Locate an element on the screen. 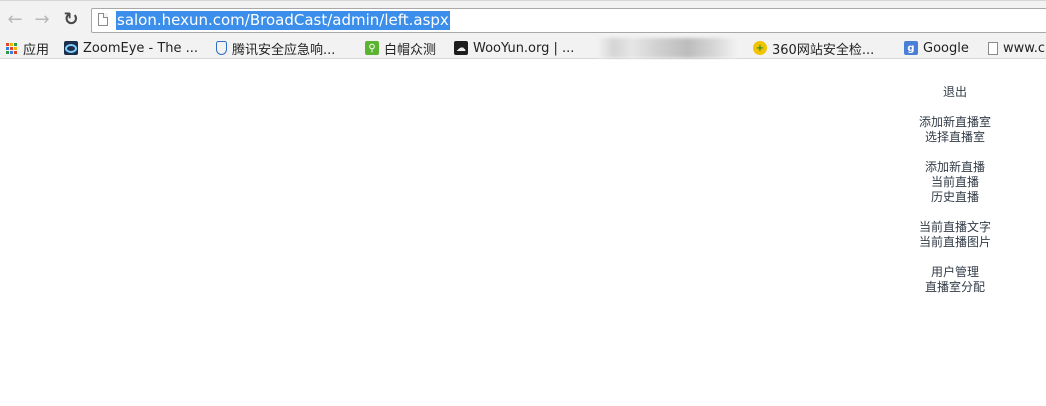 The height and width of the screenshot is (406, 1046). menu-group-session: 退出 is located at coordinates (955, 92).